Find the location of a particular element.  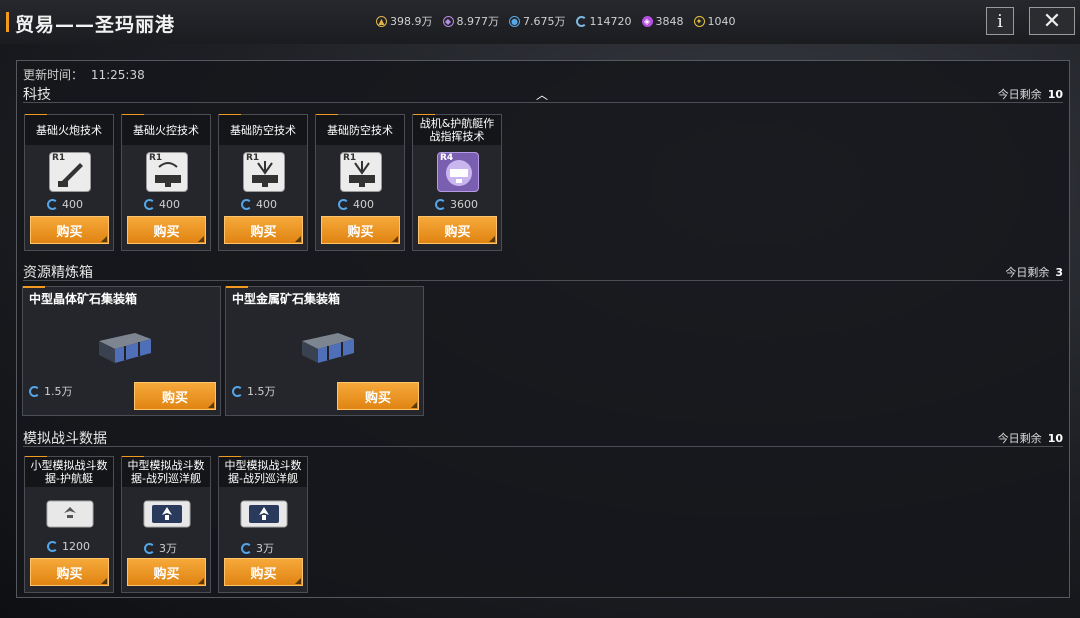

info-icon: i is located at coordinates (1000, 21).